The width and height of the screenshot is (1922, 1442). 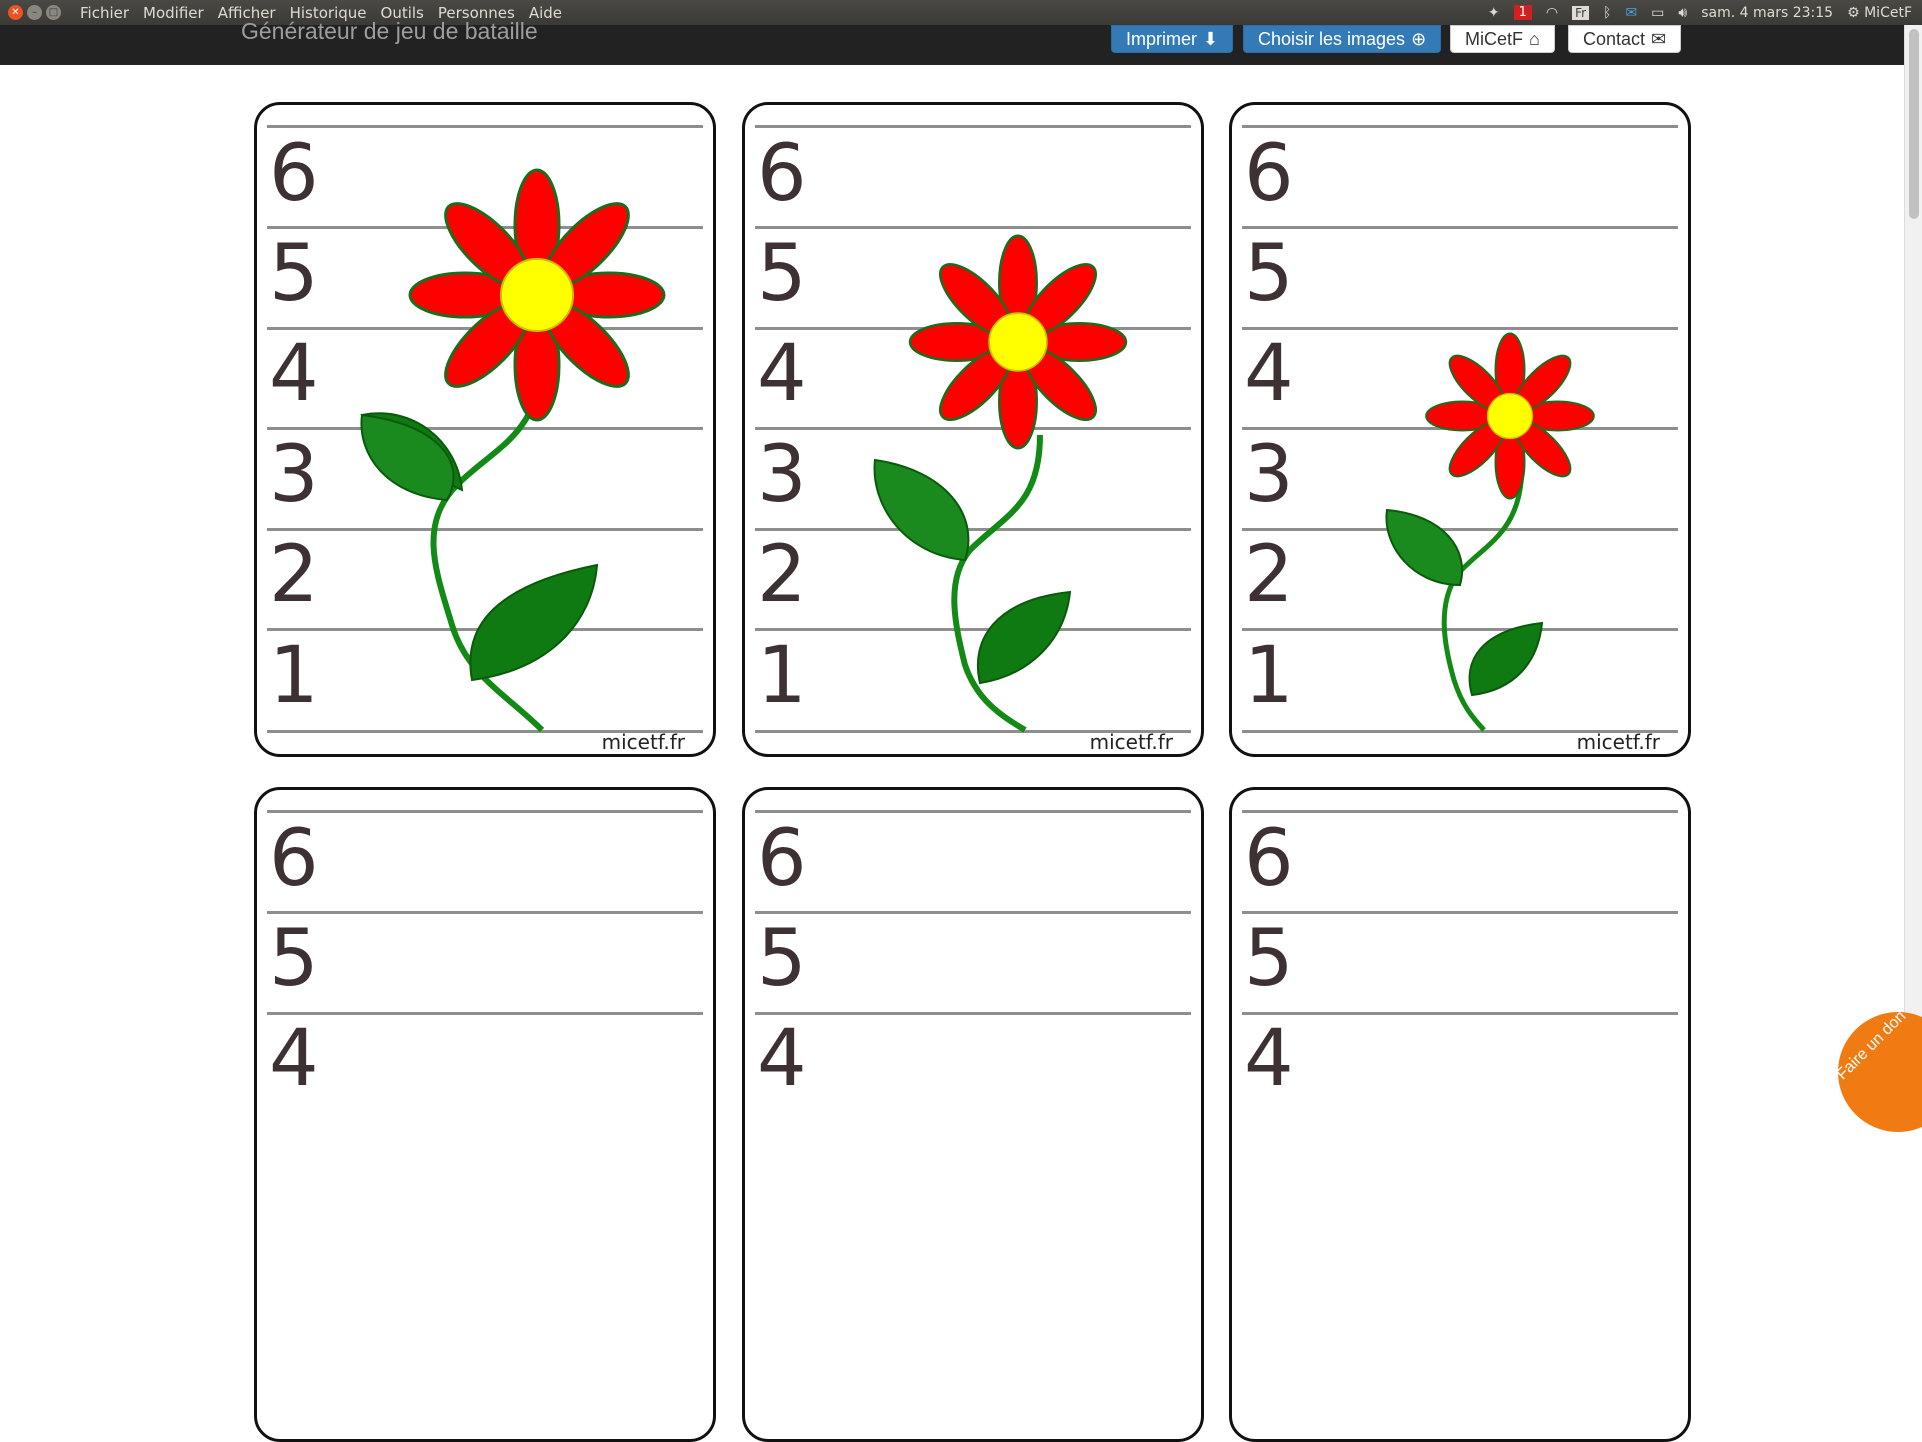 What do you see at coordinates (1888, 12) in the screenshot?
I see `user-name: MiCetF` at bounding box center [1888, 12].